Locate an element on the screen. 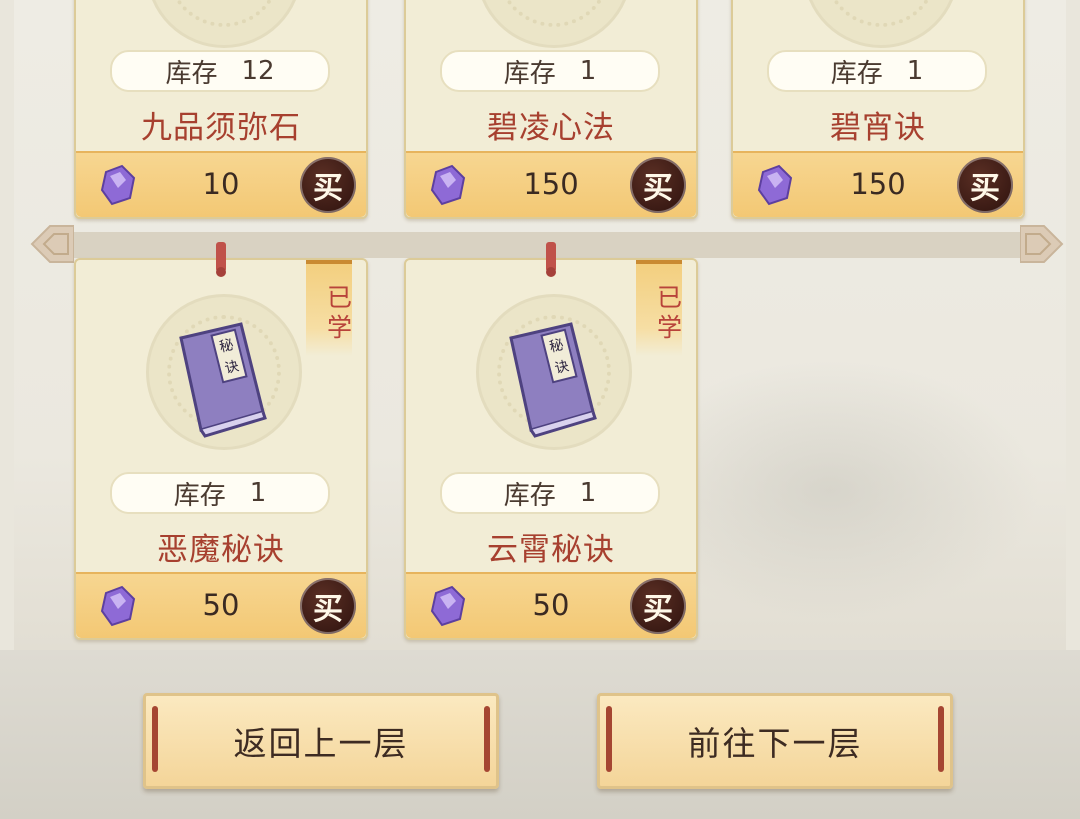 The width and height of the screenshot is (1080, 819). stock-badge: 库存 12 is located at coordinates (220, 71).